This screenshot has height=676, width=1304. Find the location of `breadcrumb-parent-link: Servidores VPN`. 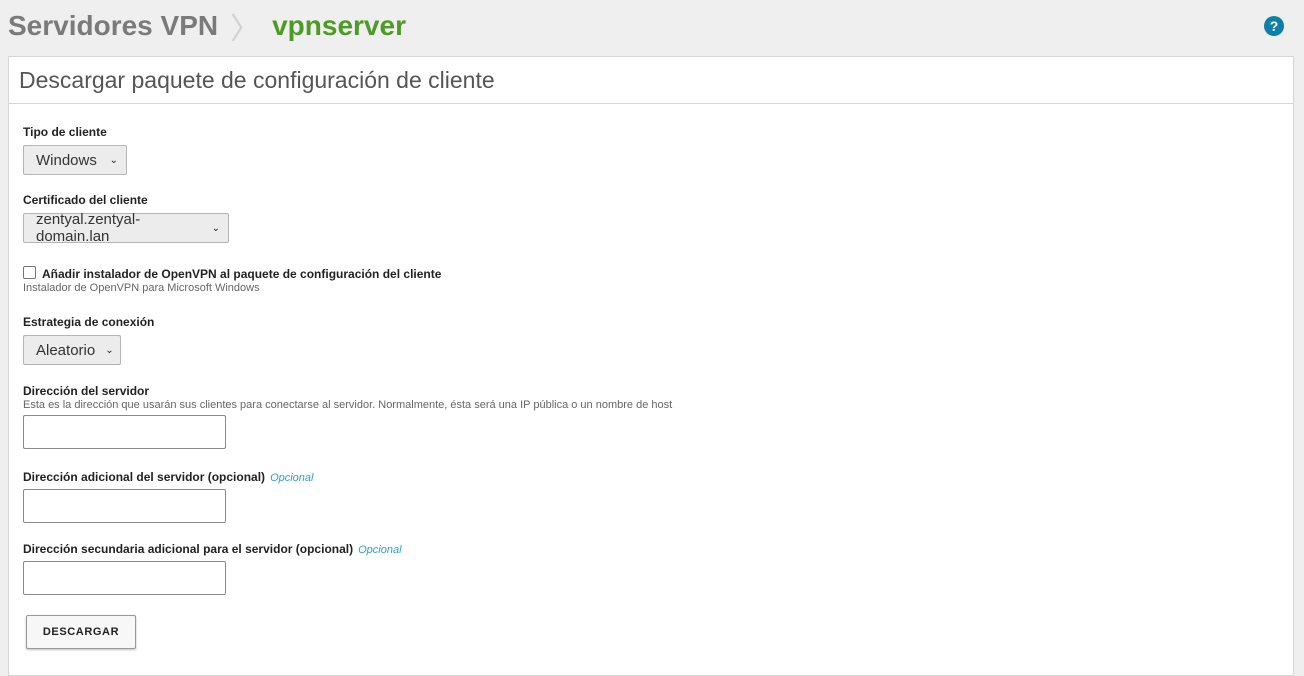

breadcrumb-parent-link: Servidores VPN is located at coordinates (113, 26).